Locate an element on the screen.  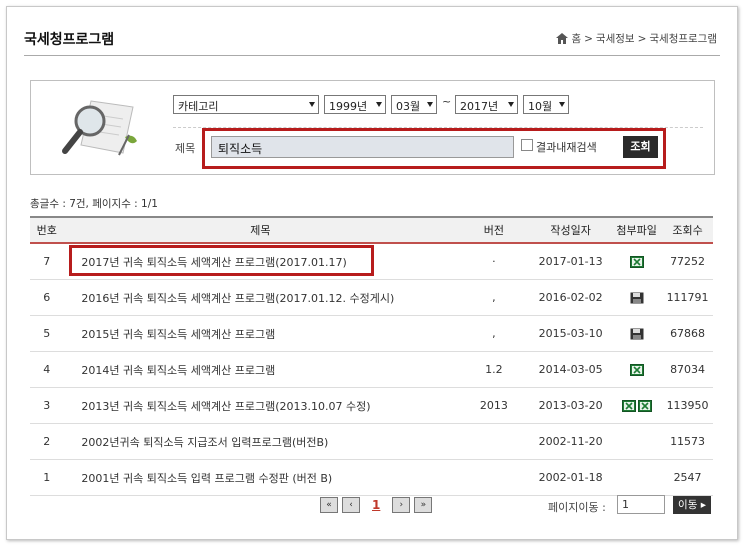
double-left-arrow-icon: « is located at coordinates (329, 505).